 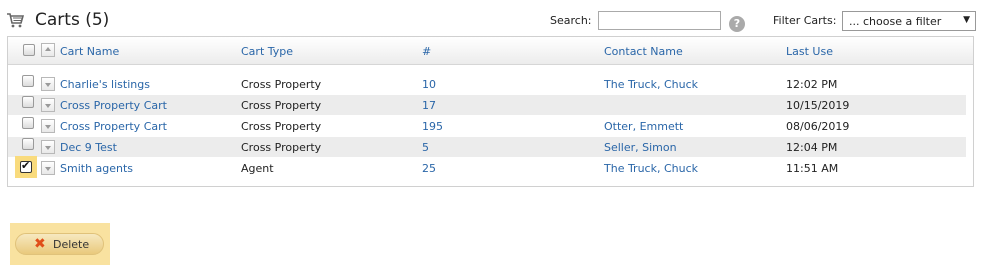 I want to click on column-header-cart-type: Cart Type, so click(x=267, y=51).